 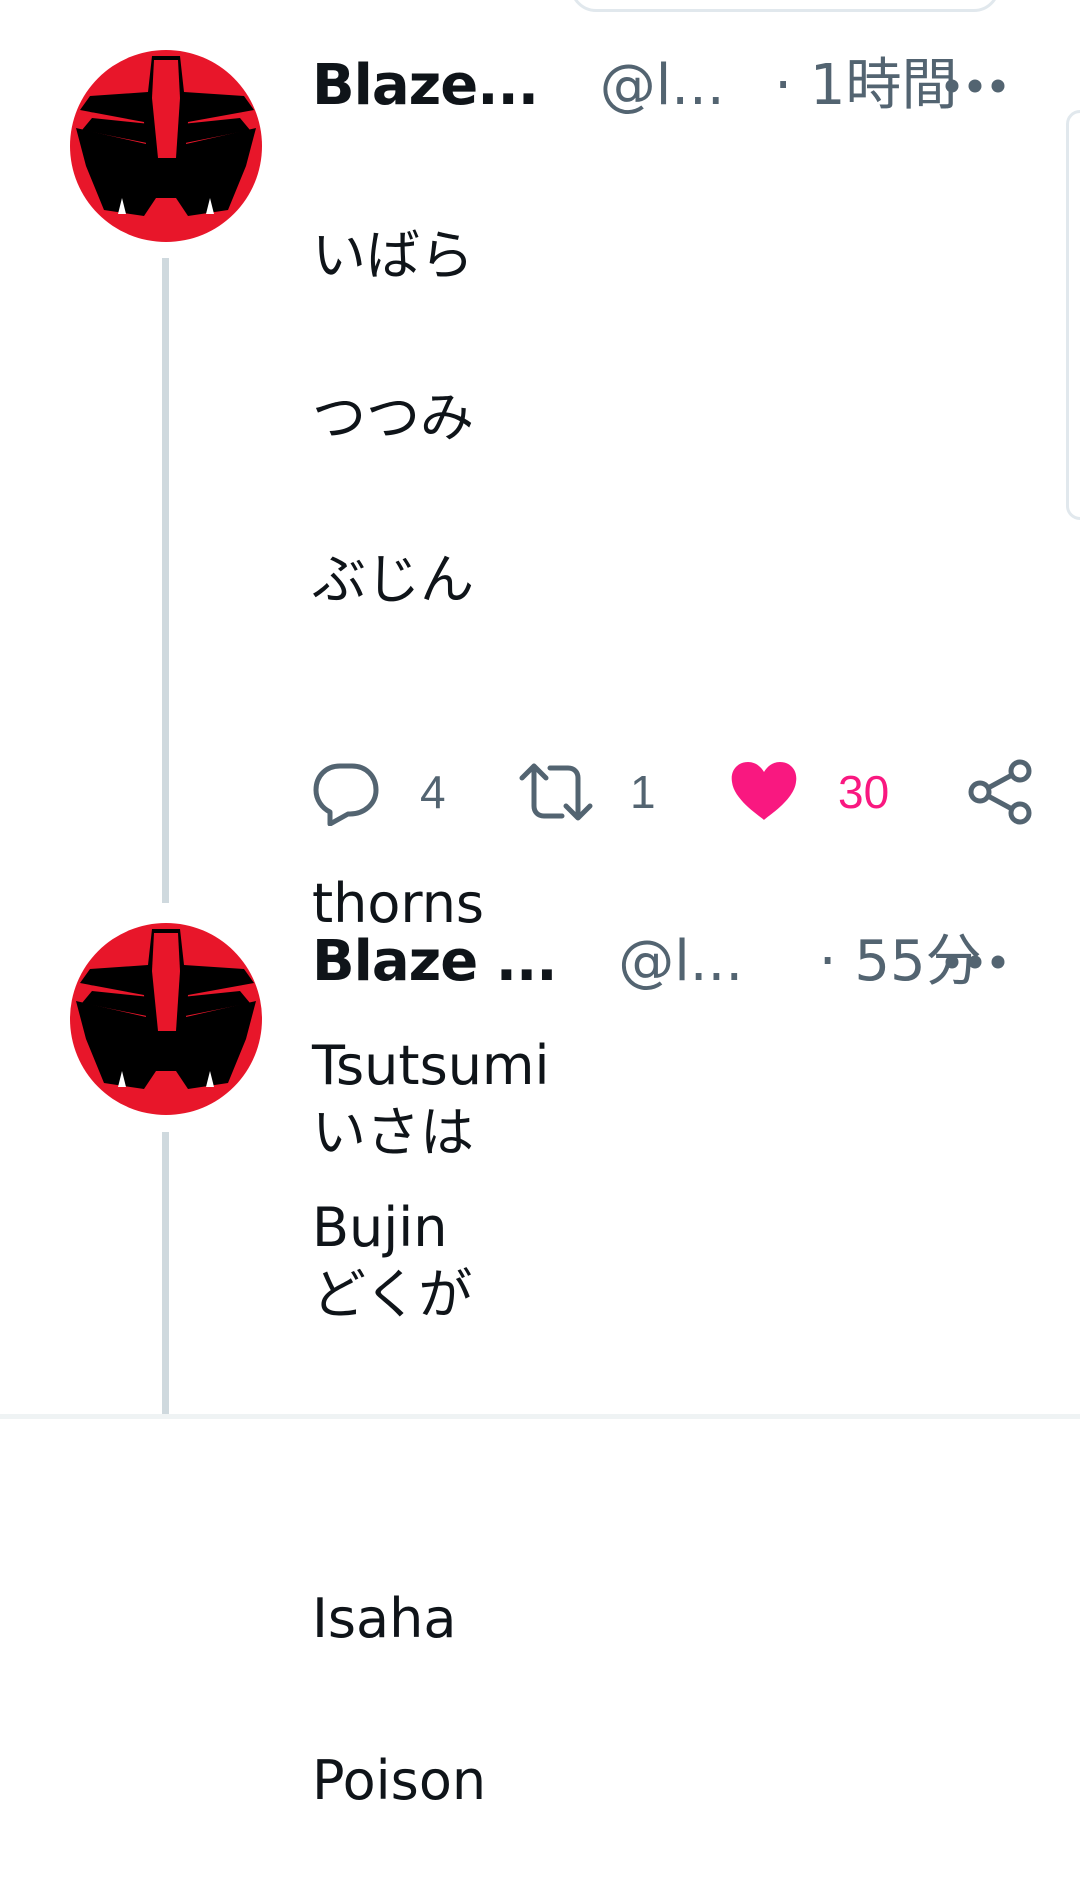 What do you see at coordinates (433, 792) in the screenshot?
I see `reply-count: 4` at bounding box center [433, 792].